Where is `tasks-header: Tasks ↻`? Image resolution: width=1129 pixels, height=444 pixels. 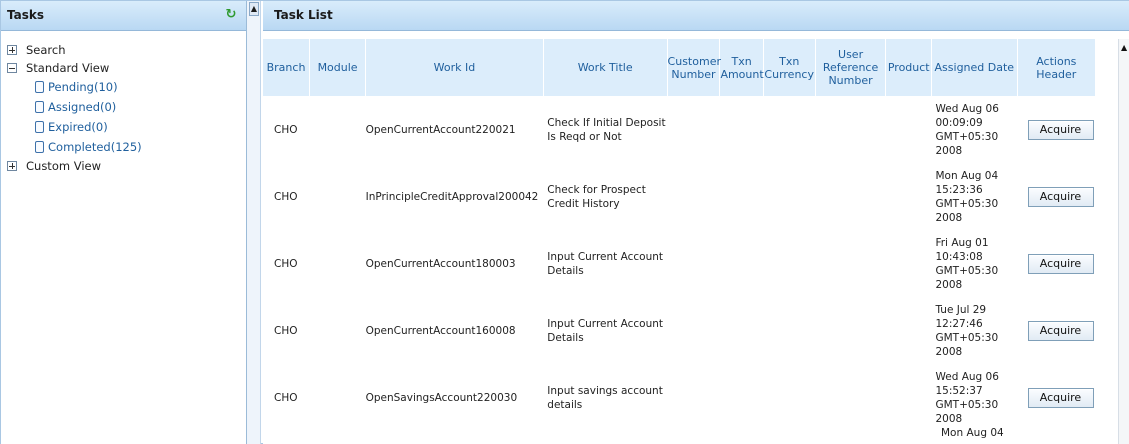
tasks-header: Tasks ↻ is located at coordinates (123, 16).